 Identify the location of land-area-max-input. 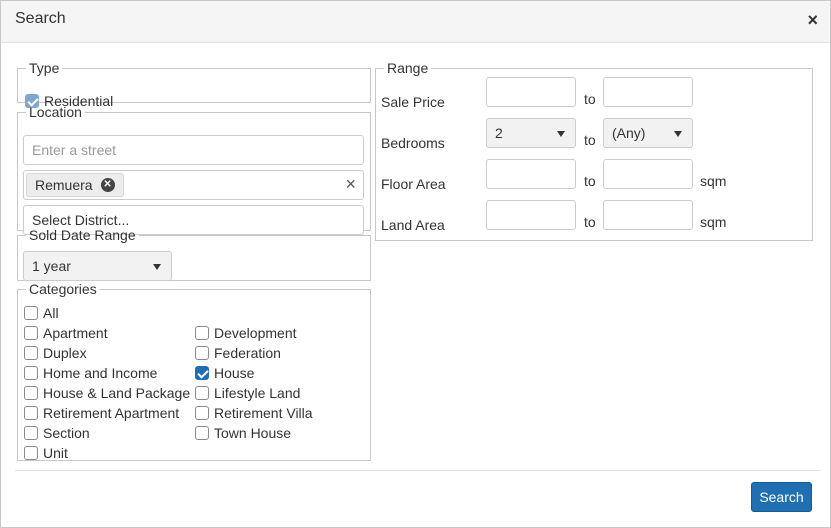
(648, 215).